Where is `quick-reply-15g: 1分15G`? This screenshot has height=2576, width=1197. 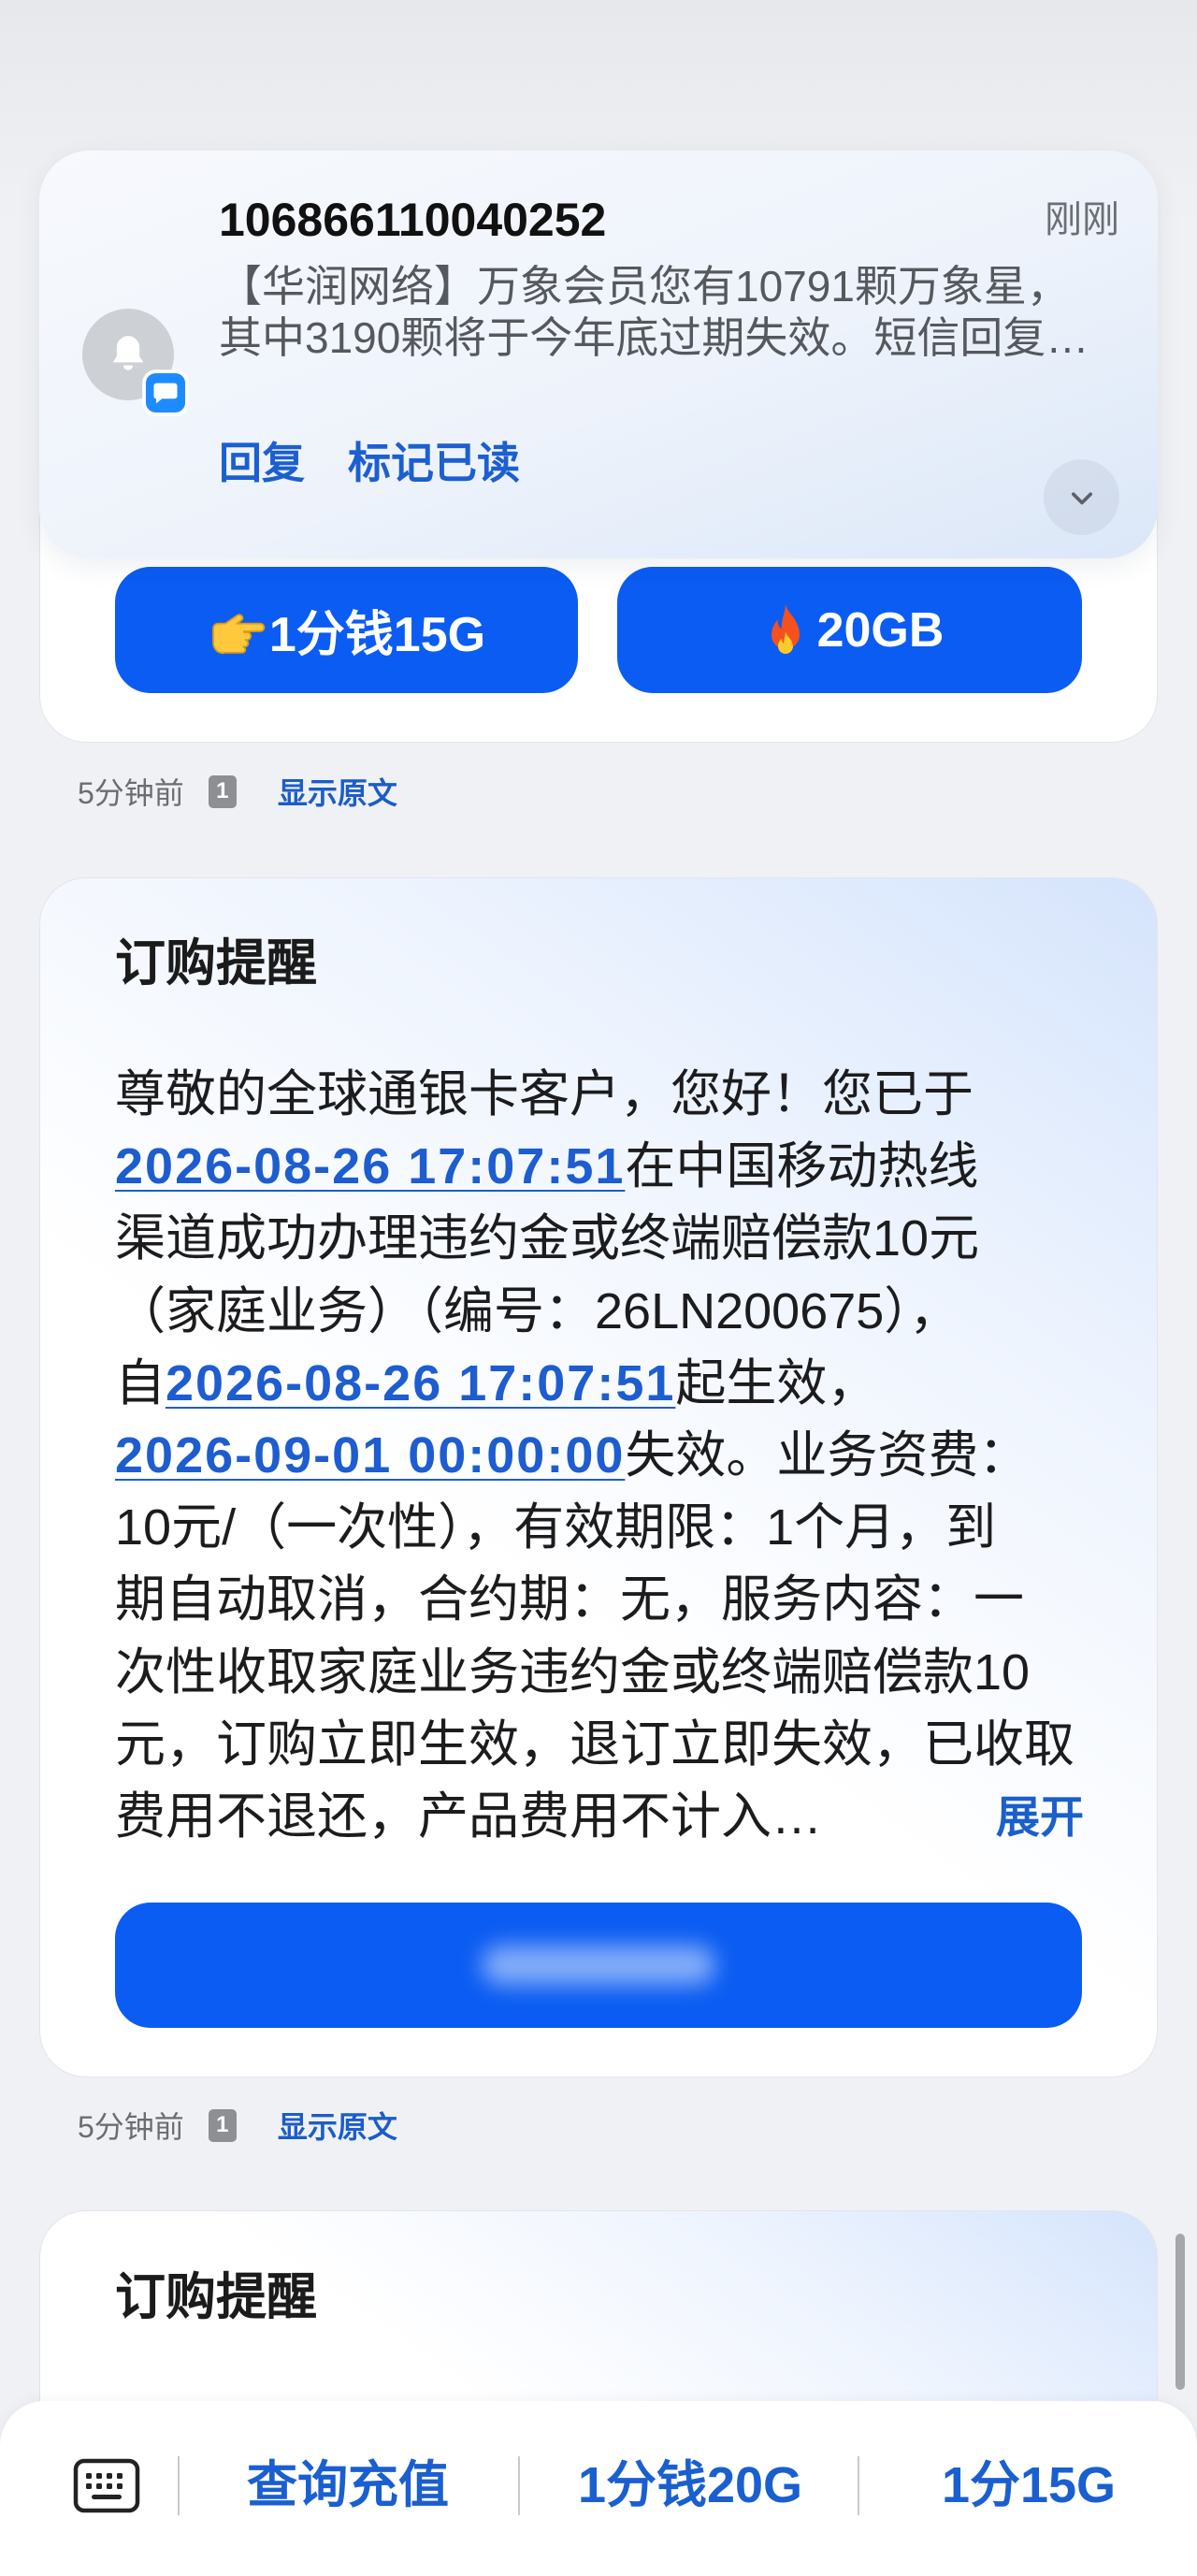
quick-reply-15g: 1分15G is located at coordinates (1028, 2485).